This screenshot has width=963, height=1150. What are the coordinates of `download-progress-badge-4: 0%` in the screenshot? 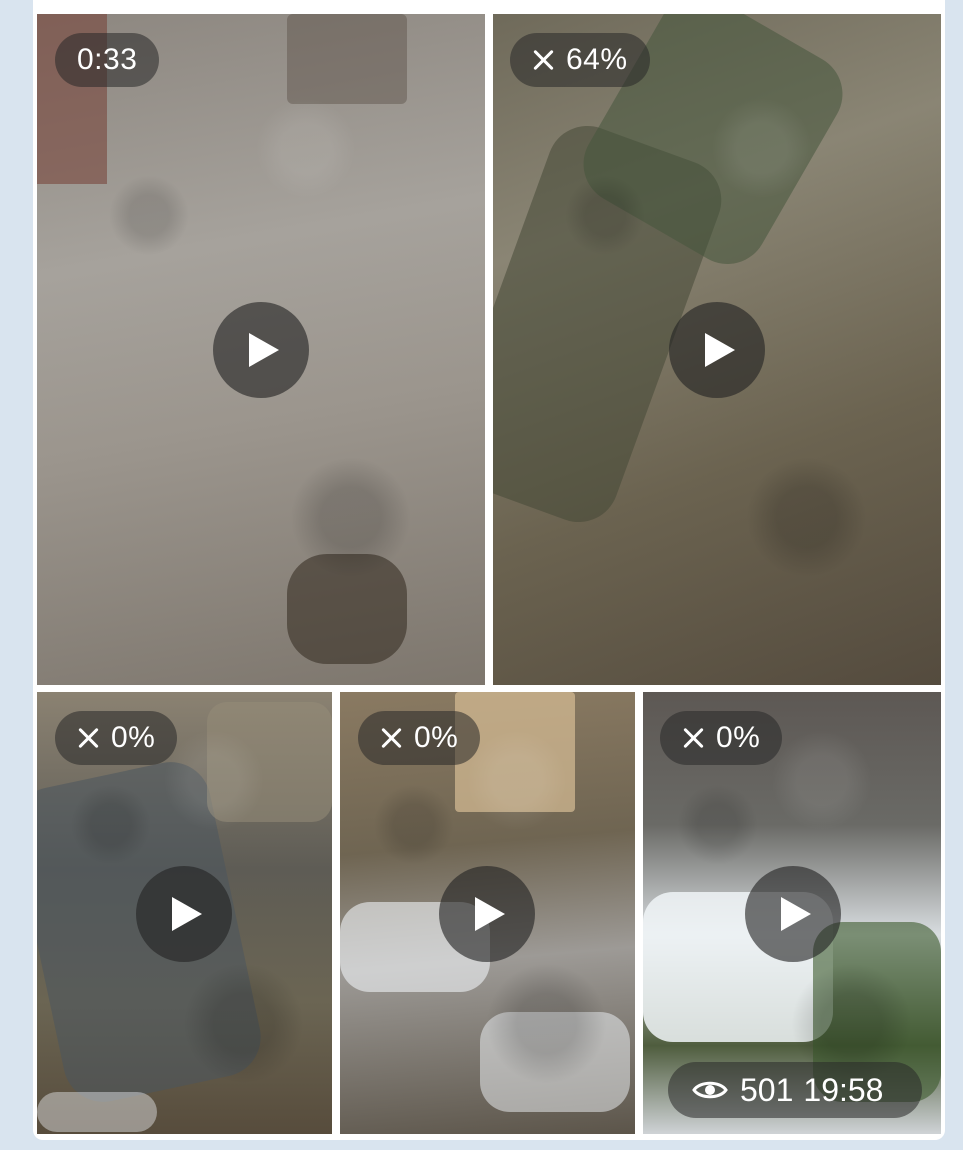 It's located at (419, 738).